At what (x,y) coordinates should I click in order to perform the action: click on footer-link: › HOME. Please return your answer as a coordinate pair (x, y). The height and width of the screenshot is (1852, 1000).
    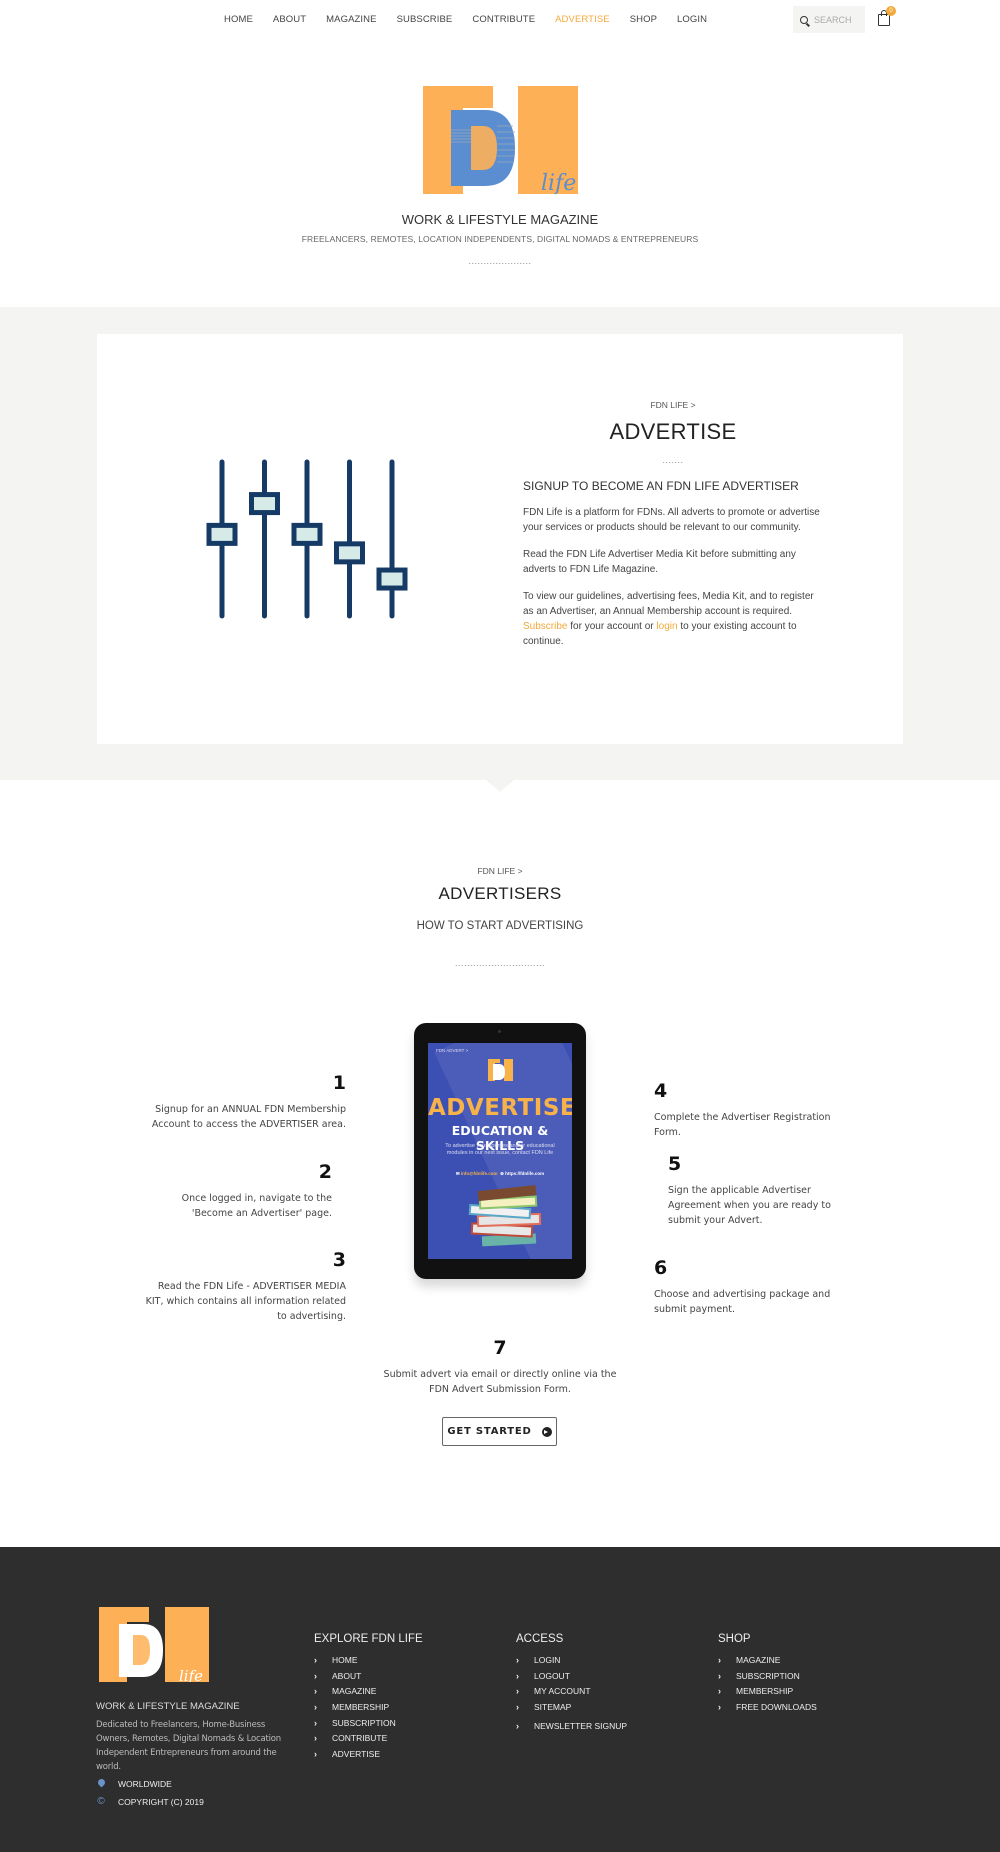
    Looking at the image, I should click on (368, 1660).